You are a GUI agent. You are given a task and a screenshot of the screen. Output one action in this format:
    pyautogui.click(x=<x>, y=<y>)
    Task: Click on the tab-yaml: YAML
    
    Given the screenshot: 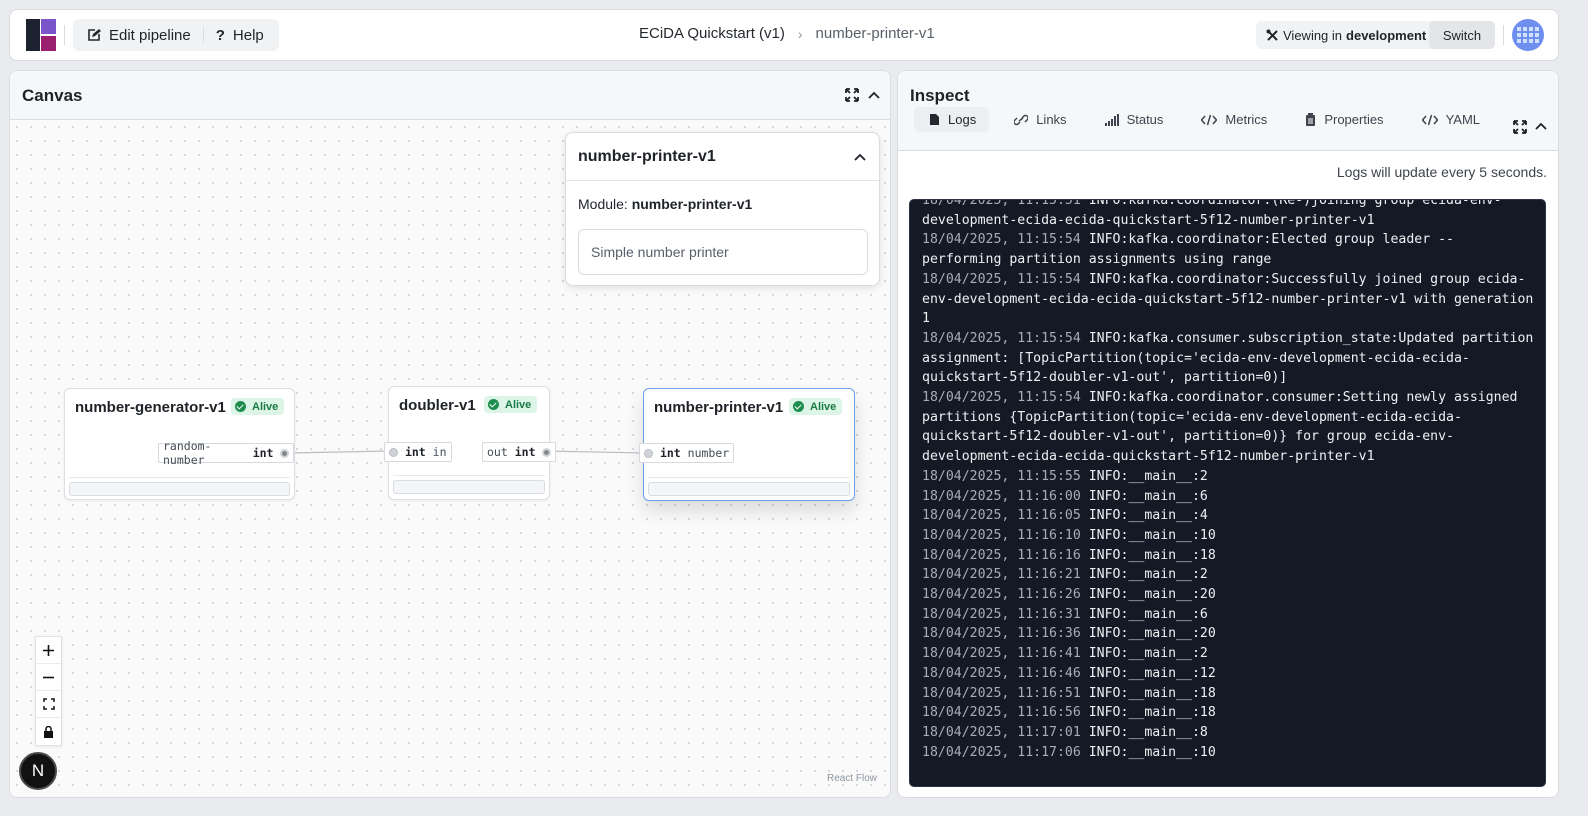 What is the action you would take?
    pyautogui.click(x=1450, y=119)
    